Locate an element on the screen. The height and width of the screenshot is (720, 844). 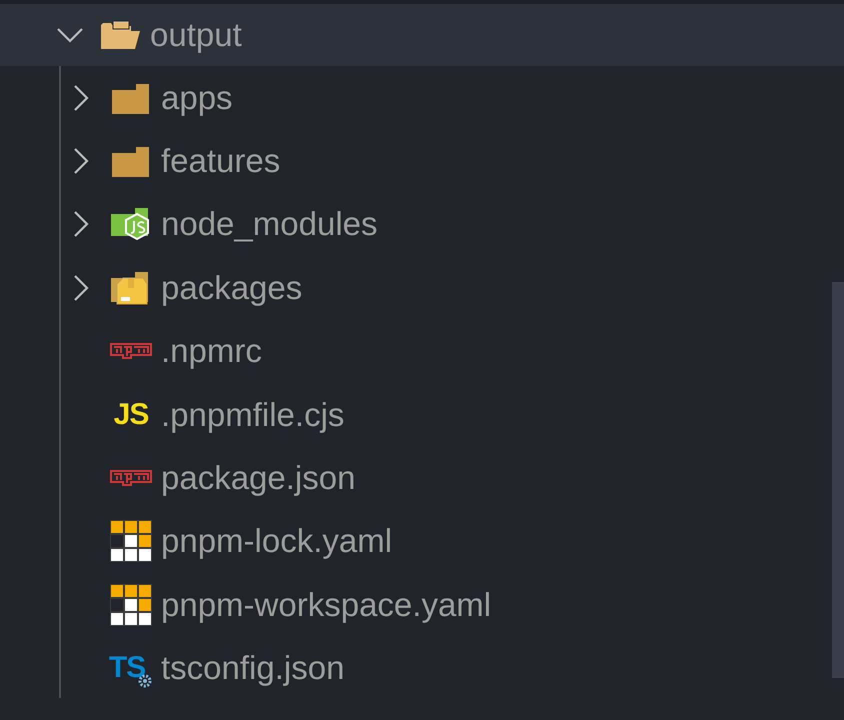
folder-name: apps is located at coordinates (197, 97).